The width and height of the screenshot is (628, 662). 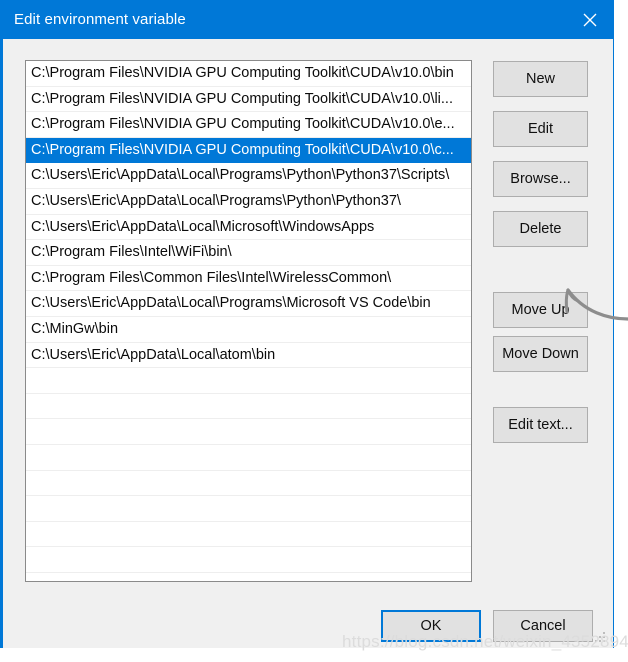 I want to click on edit-button: Edit, so click(x=540, y=129).